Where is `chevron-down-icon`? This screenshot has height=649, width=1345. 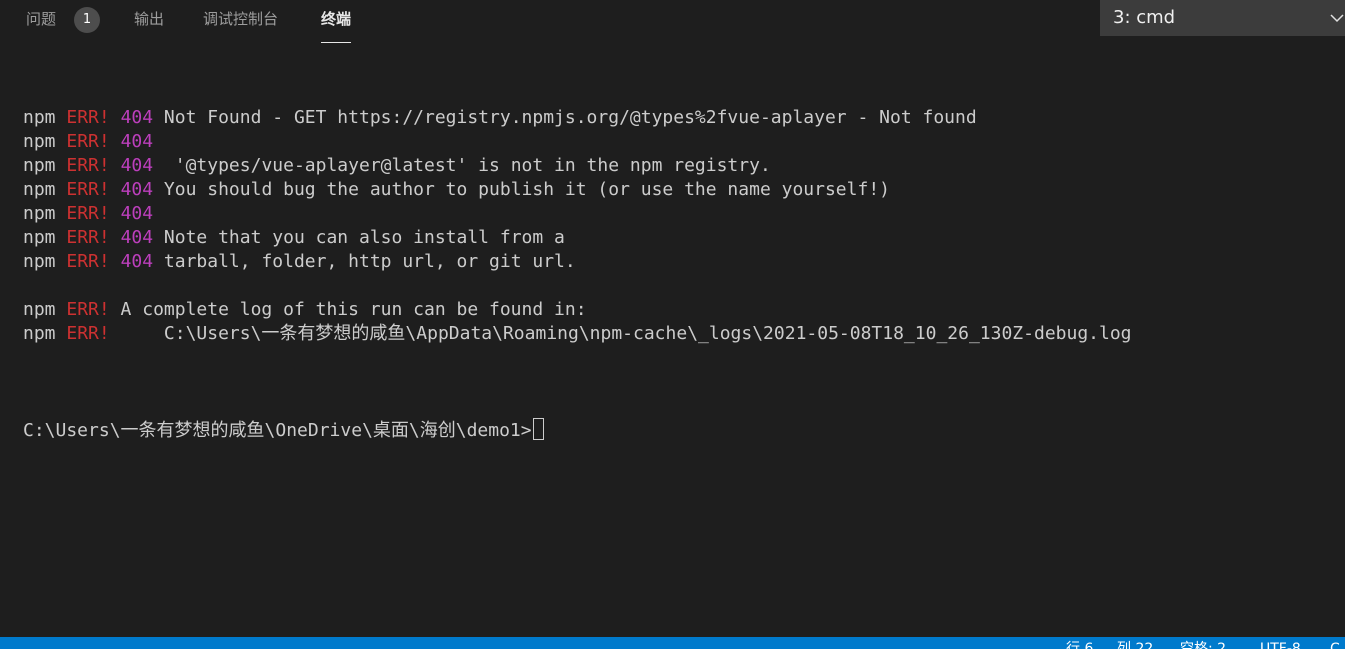
chevron-down-icon is located at coordinates (1337, 18).